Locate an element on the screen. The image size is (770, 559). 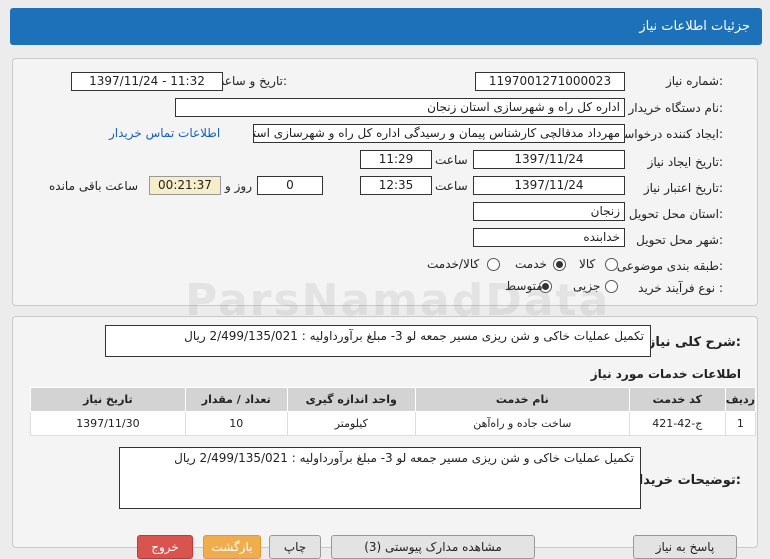
reply-button: پاسخ به نیاز is located at coordinates (685, 547).